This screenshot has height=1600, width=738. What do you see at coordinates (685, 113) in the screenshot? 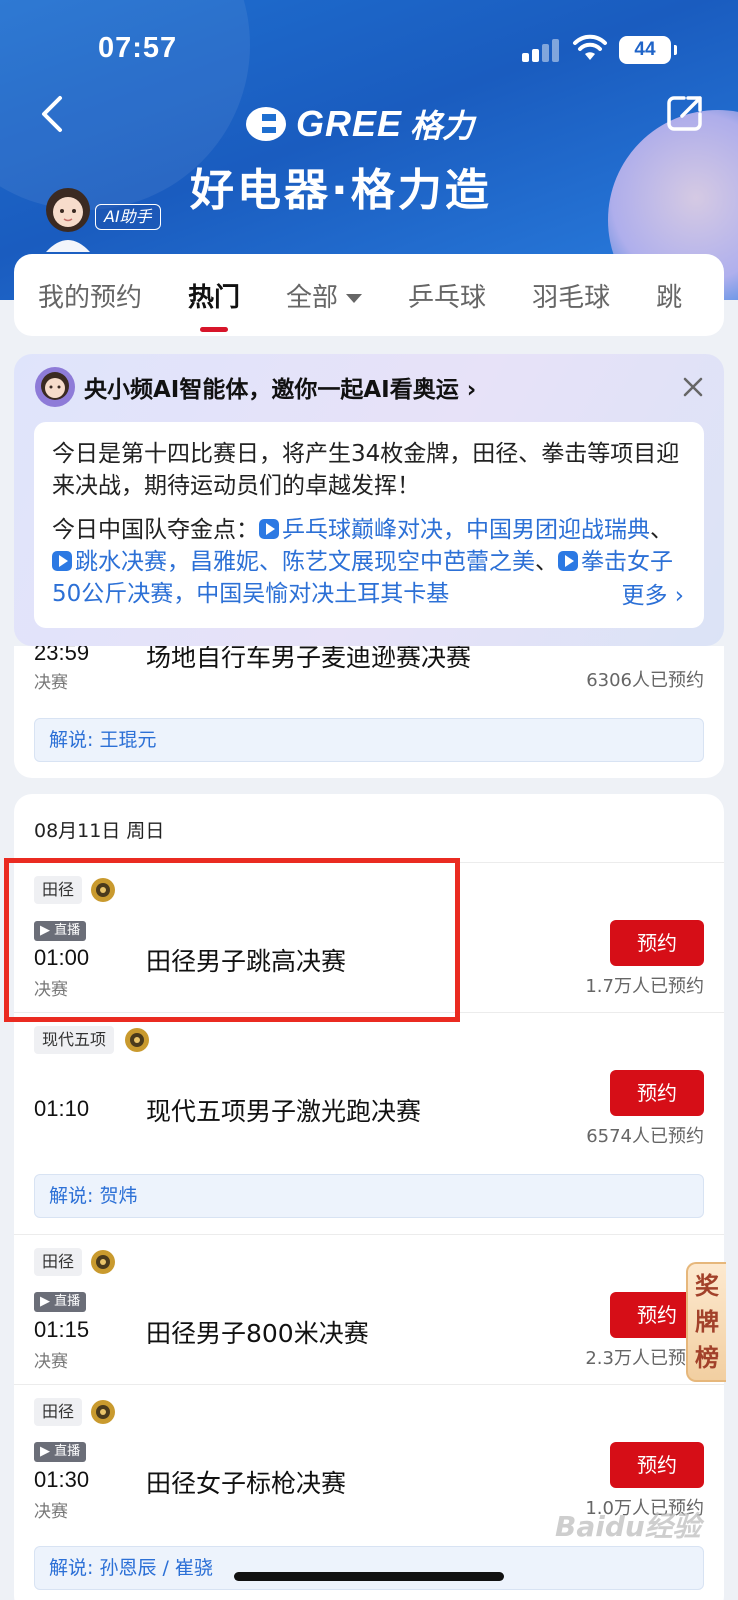
I see `share-button` at bounding box center [685, 113].